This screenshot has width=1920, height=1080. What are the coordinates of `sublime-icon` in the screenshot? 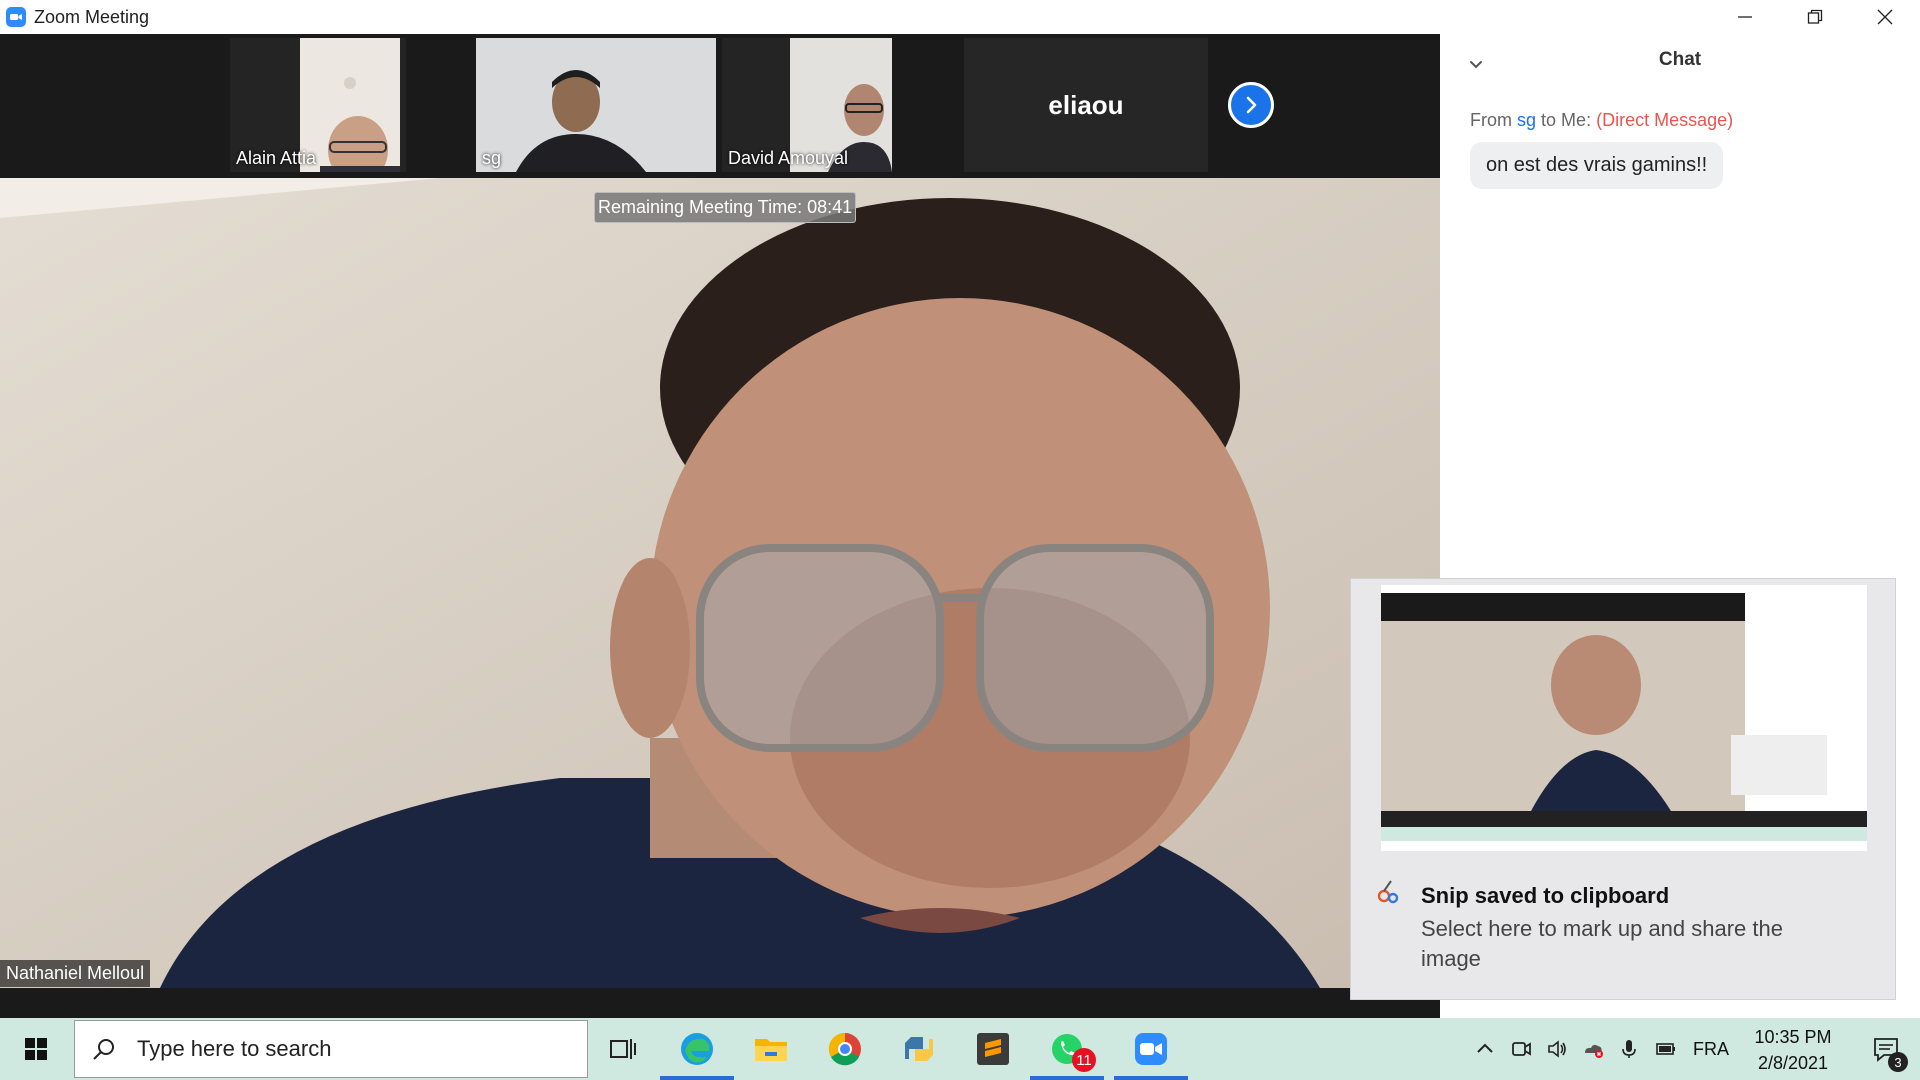 It's located at (993, 1049).